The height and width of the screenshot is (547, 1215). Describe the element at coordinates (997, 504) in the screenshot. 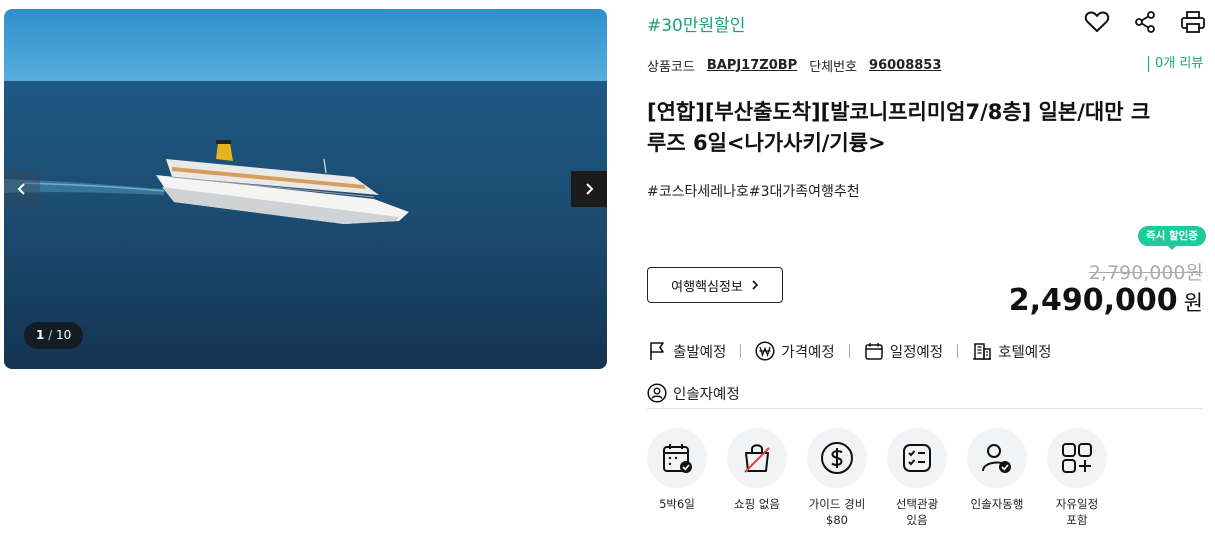

I see `feature-tour-guide-label: 인솔자동행` at that location.